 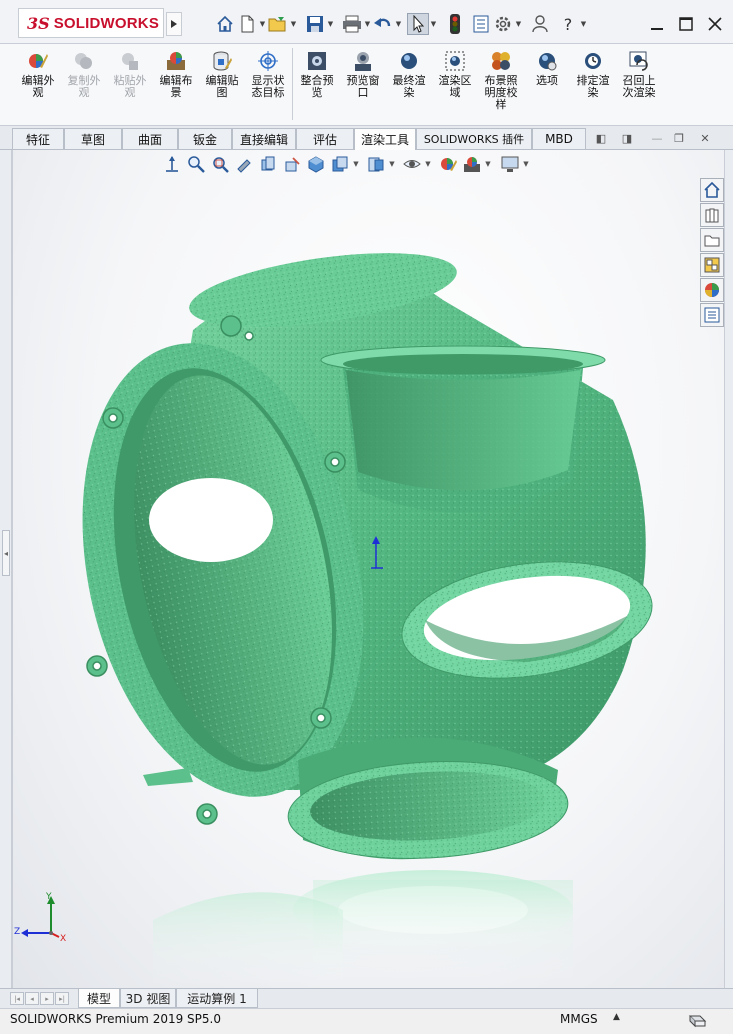 What do you see at coordinates (455, 86) in the screenshot?
I see `command-label: 渲染区 域` at bounding box center [455, 86].